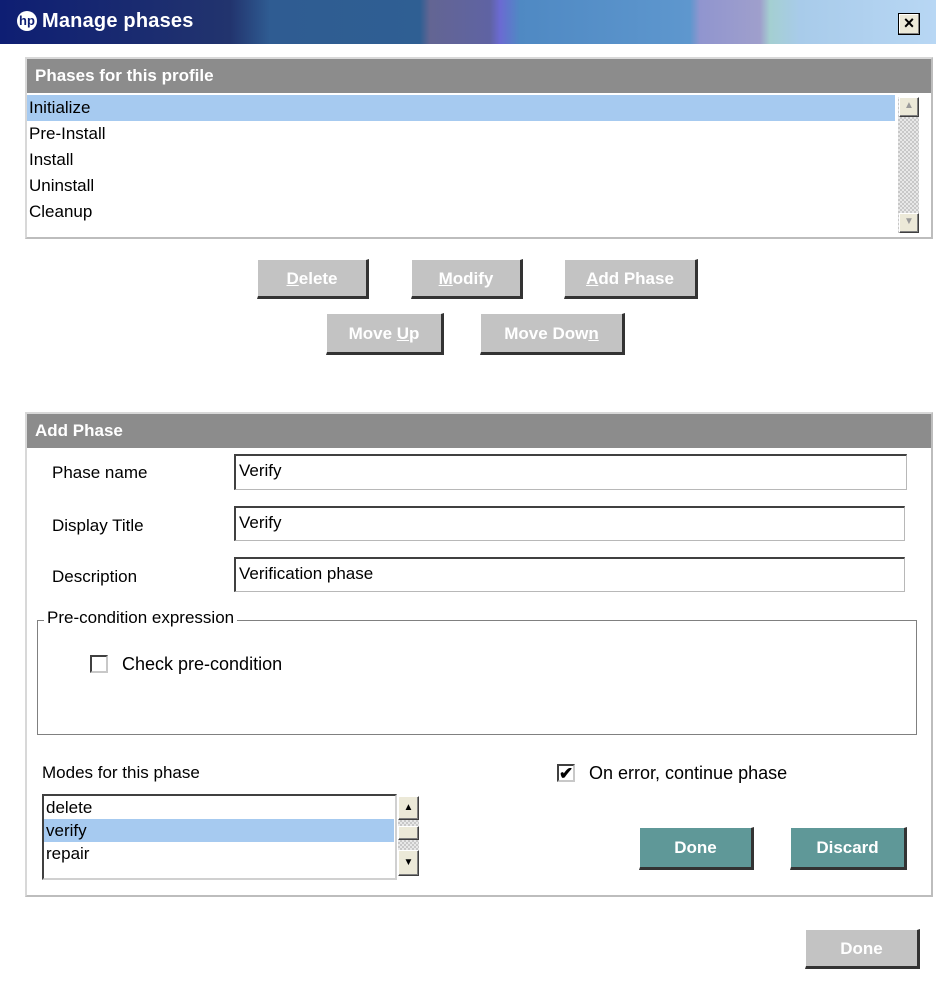 This screenshot has height=995, width=936. Describe the element at coordinates (219, 830) in the screenshot. I see `list-item: verify` at that location.